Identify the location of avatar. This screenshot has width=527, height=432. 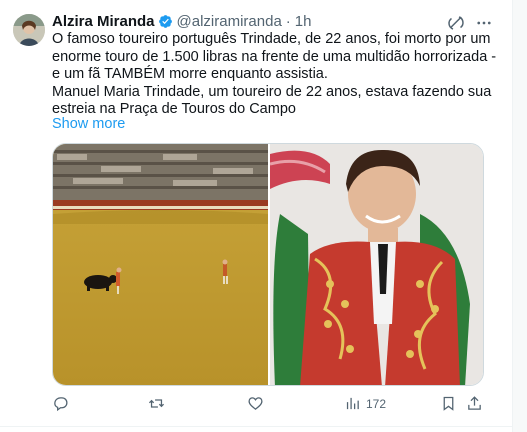
(29, 30).